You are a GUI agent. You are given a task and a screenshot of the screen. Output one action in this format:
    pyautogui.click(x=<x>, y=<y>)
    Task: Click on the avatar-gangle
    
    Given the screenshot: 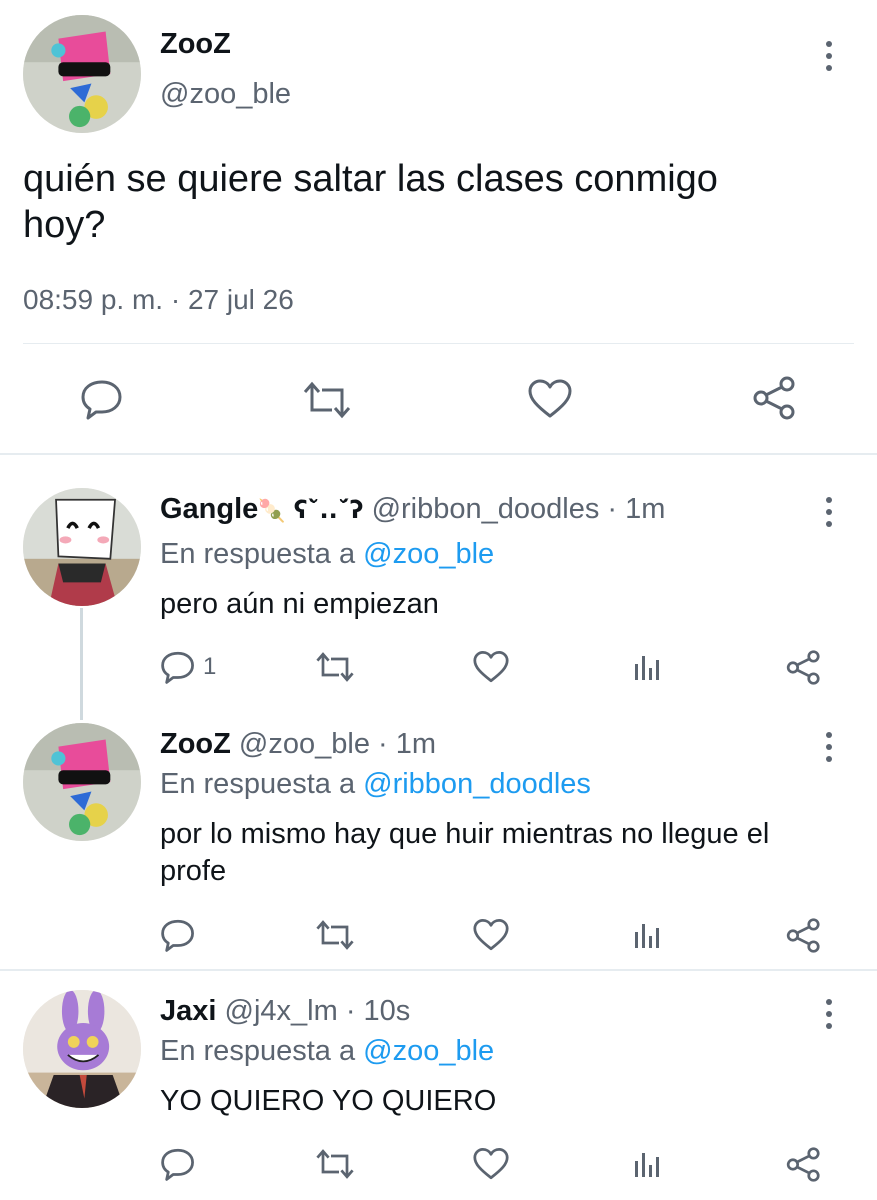 What is the action you would take?
    pyautogui.click(x=82, y=547)
    